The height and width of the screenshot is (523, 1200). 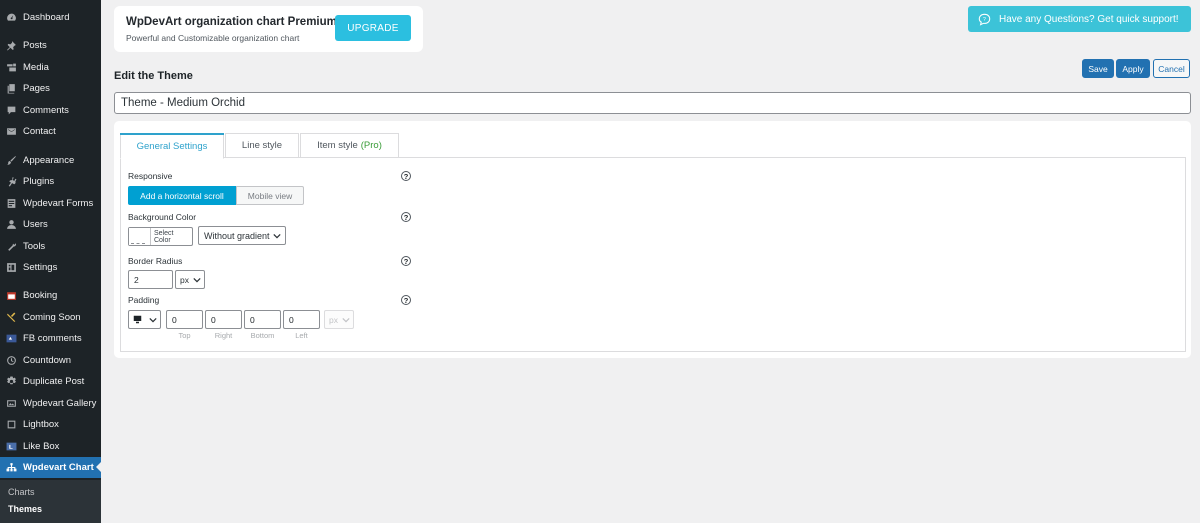 What do you see at coordinates (262, 145) in the screenshot?
I see `tab-line-style: Line style` at bounding box center [262, 145].